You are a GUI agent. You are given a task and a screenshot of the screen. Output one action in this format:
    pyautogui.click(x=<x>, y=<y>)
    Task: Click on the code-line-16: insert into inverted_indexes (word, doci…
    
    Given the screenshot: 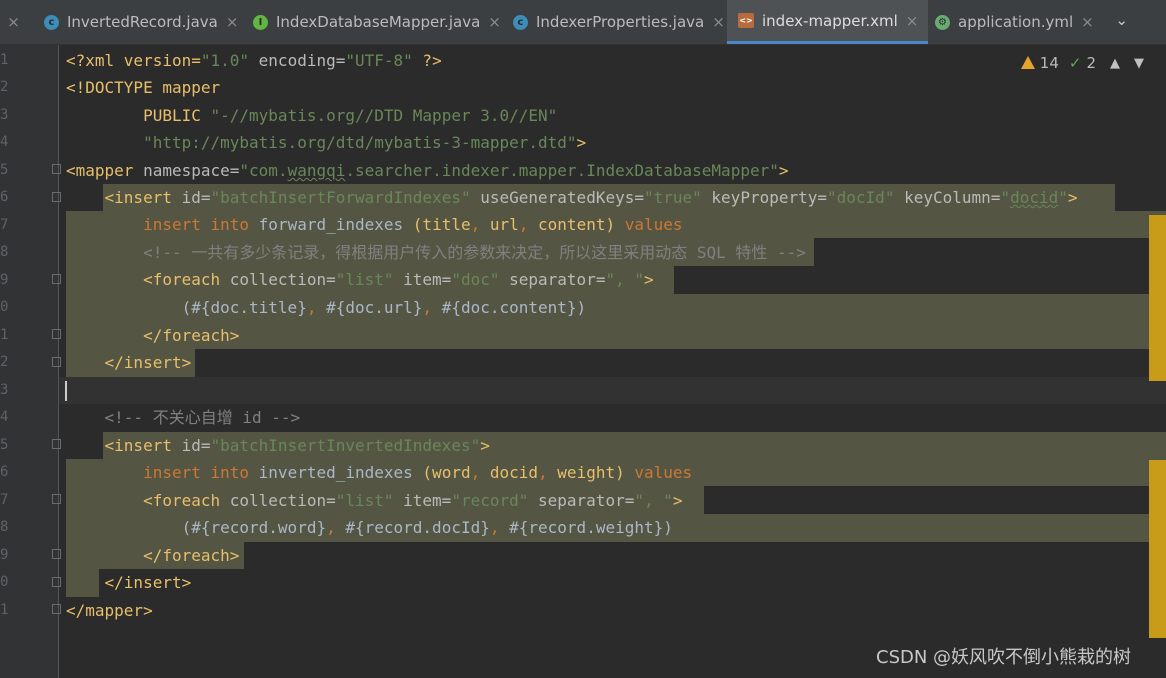 What is the action you would take?
    pyautogui.click(x=418, y=472)
    